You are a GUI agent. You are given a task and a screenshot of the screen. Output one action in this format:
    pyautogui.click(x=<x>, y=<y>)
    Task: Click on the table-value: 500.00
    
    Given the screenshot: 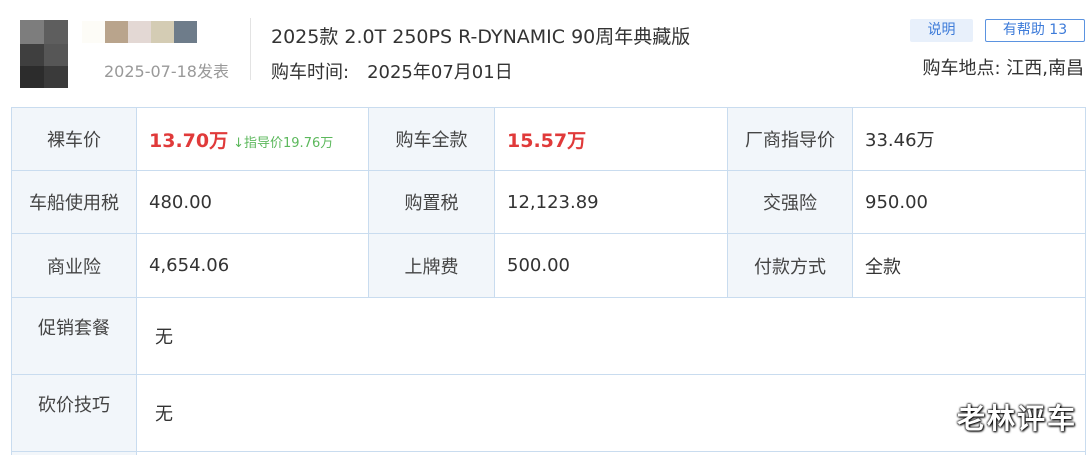 What is the action you would take?
    pyautogui.click(x=611, y=265)
    